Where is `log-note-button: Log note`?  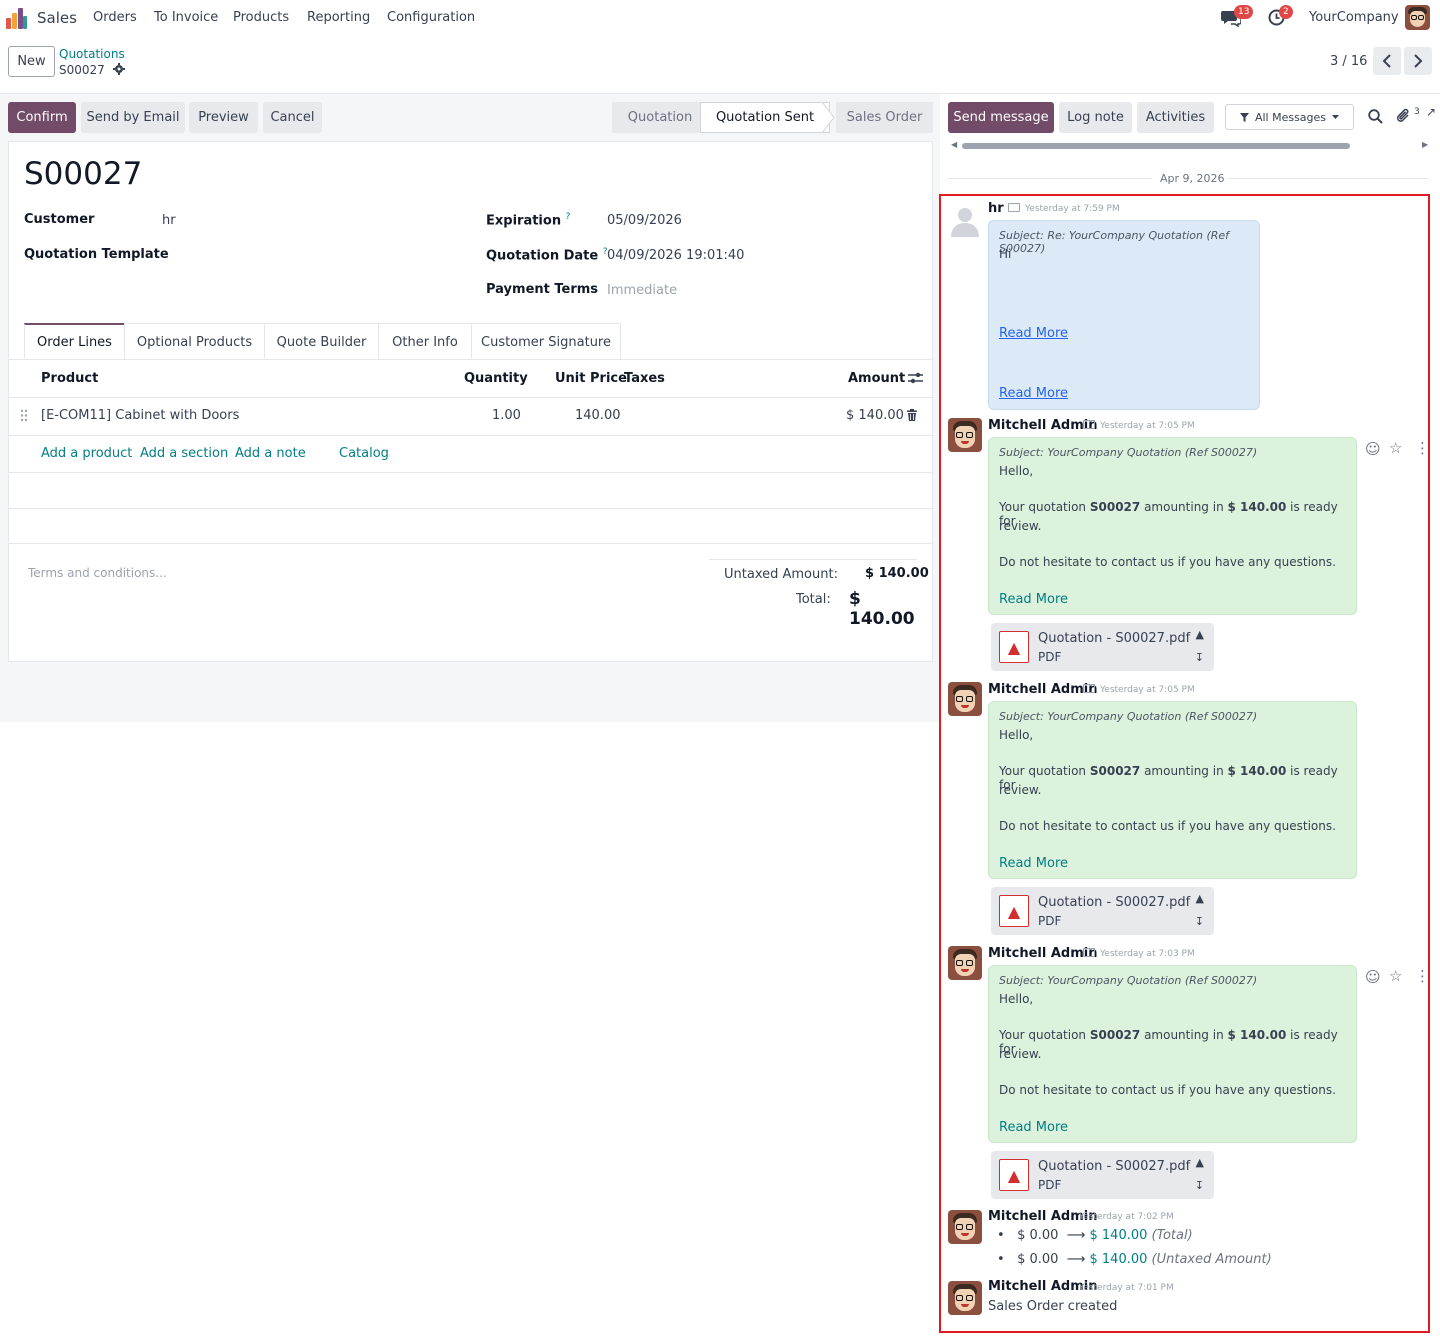 log-note-button: Log note is located at coordinates (1095, 117).